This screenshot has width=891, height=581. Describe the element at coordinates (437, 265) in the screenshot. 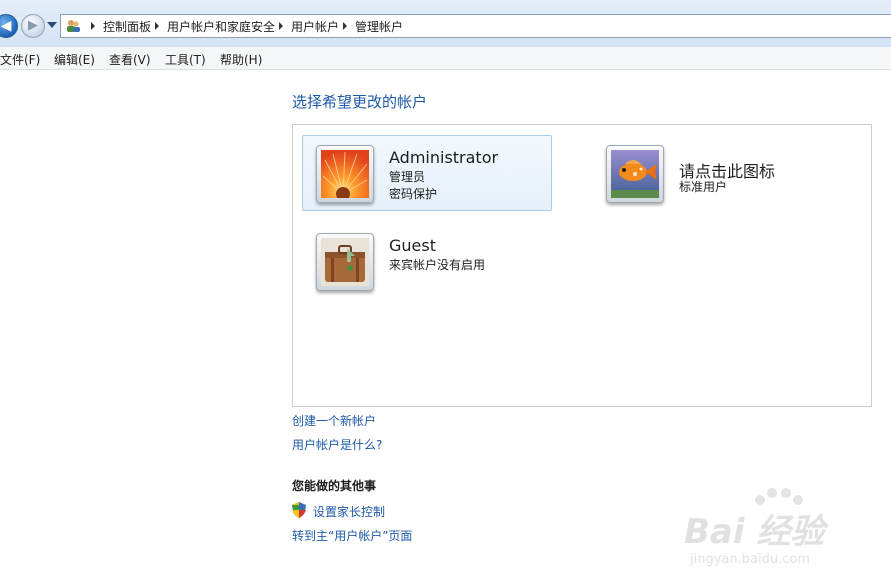

I see `account-status: 来宾帐户没有启用` at that location.